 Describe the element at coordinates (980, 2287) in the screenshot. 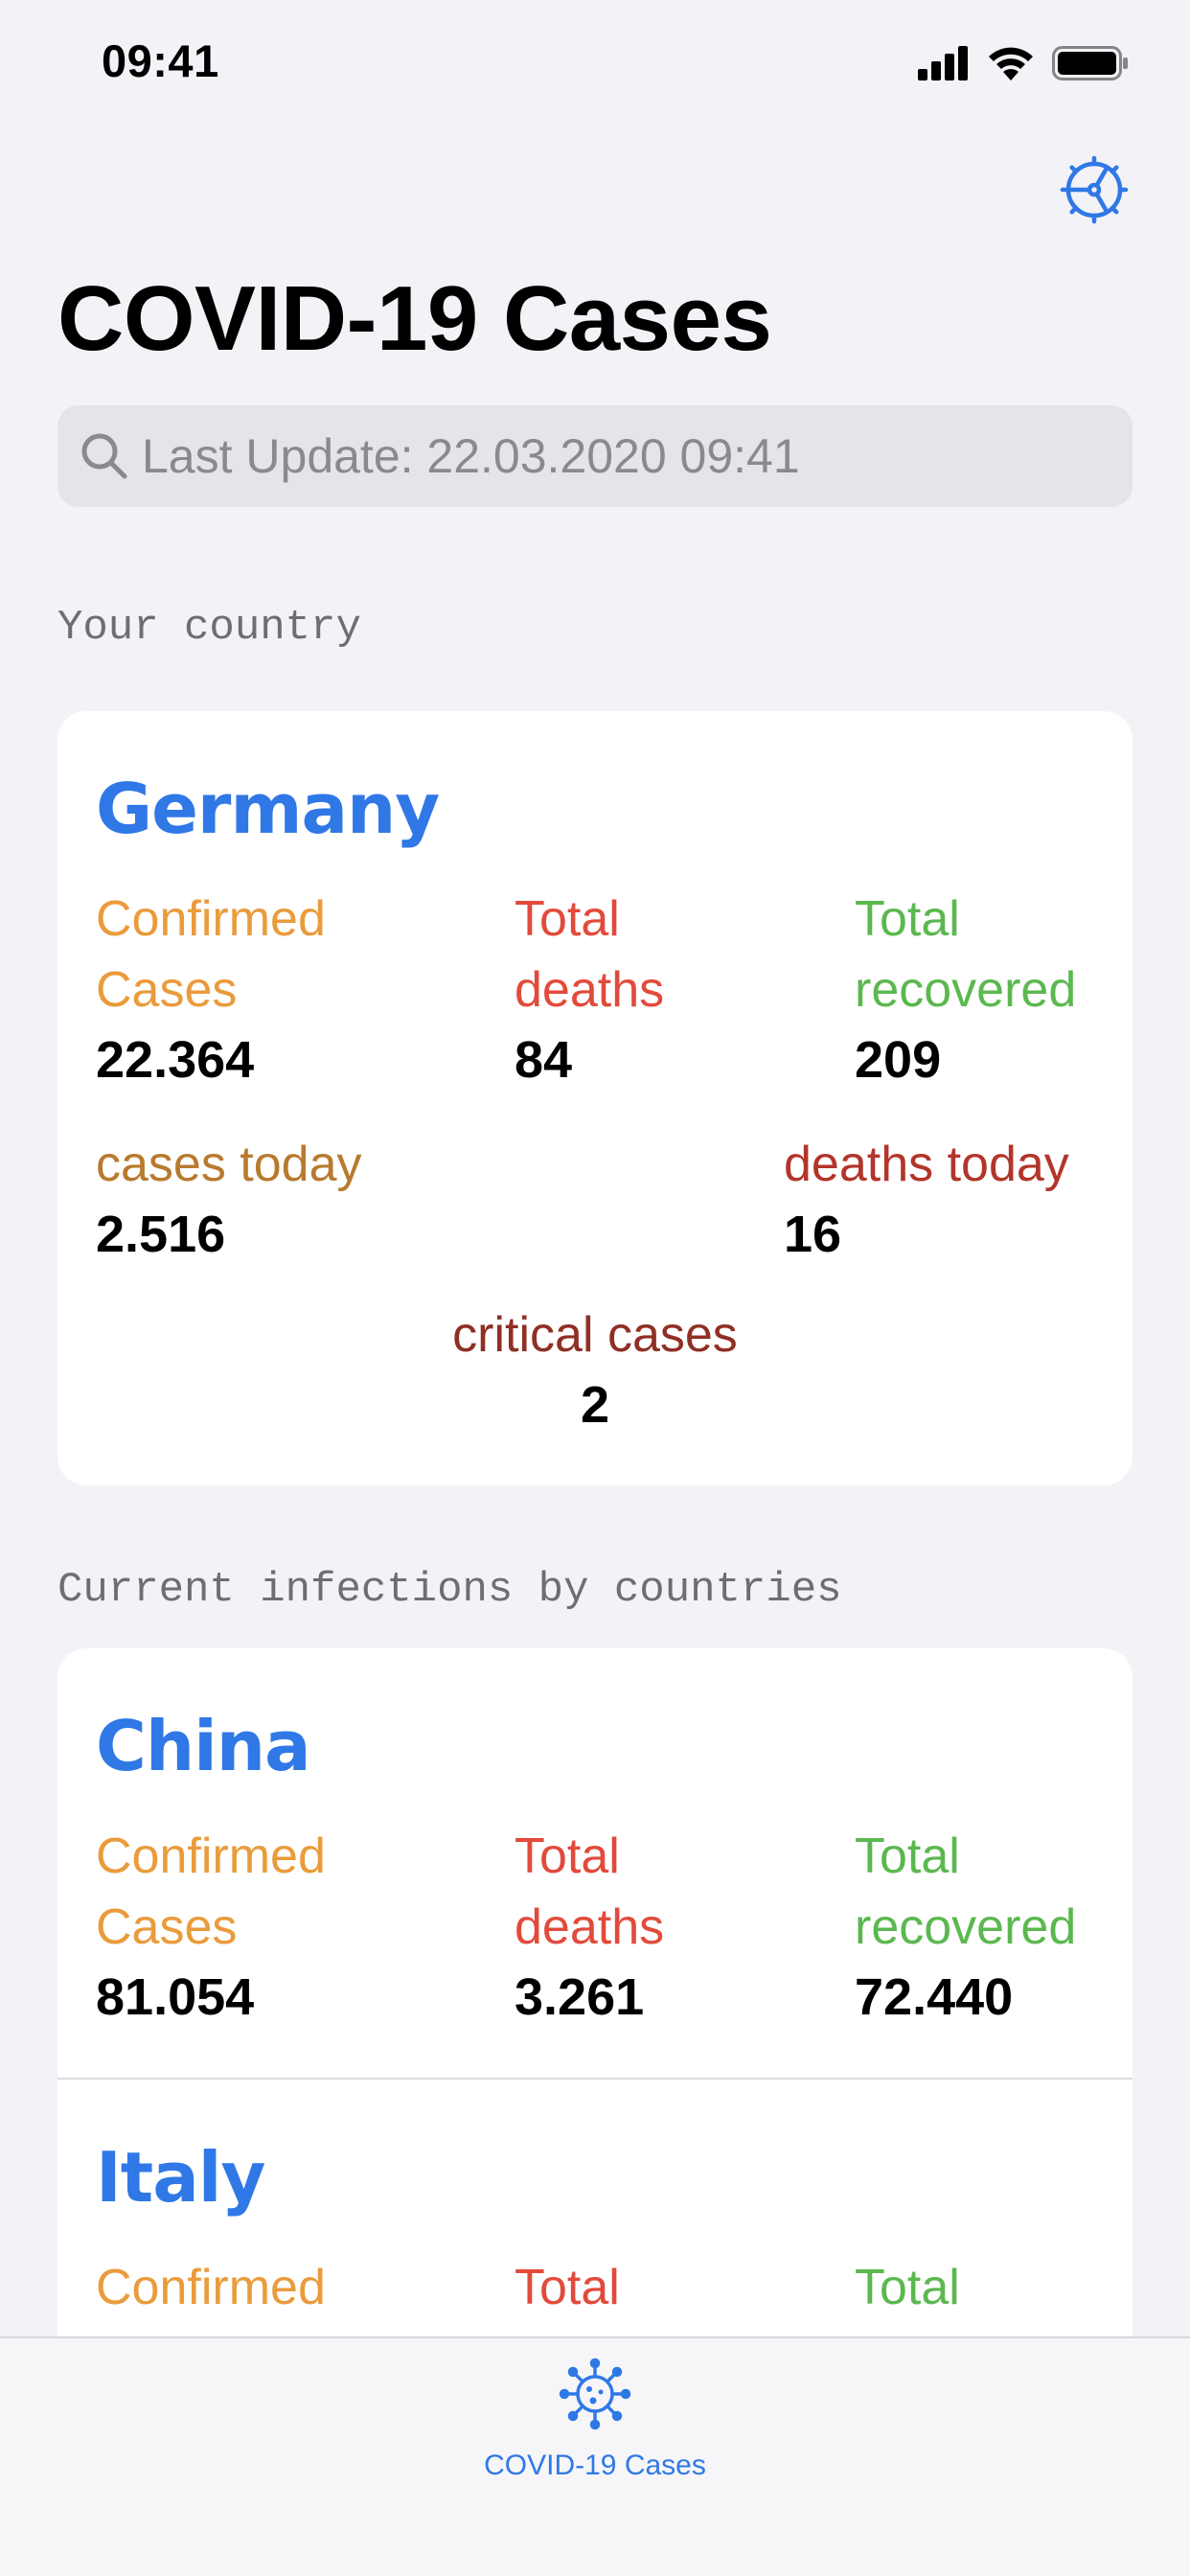

I see `stat-recovered: Total` at that location.